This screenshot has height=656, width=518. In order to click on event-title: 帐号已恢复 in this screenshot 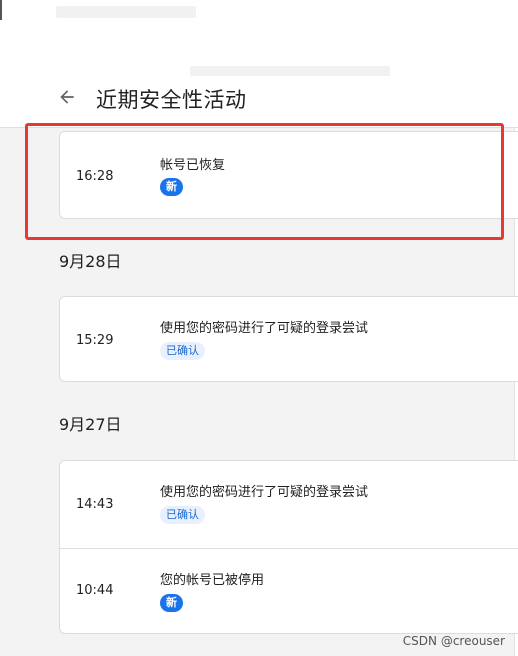, I will do `click(193, 165)`.